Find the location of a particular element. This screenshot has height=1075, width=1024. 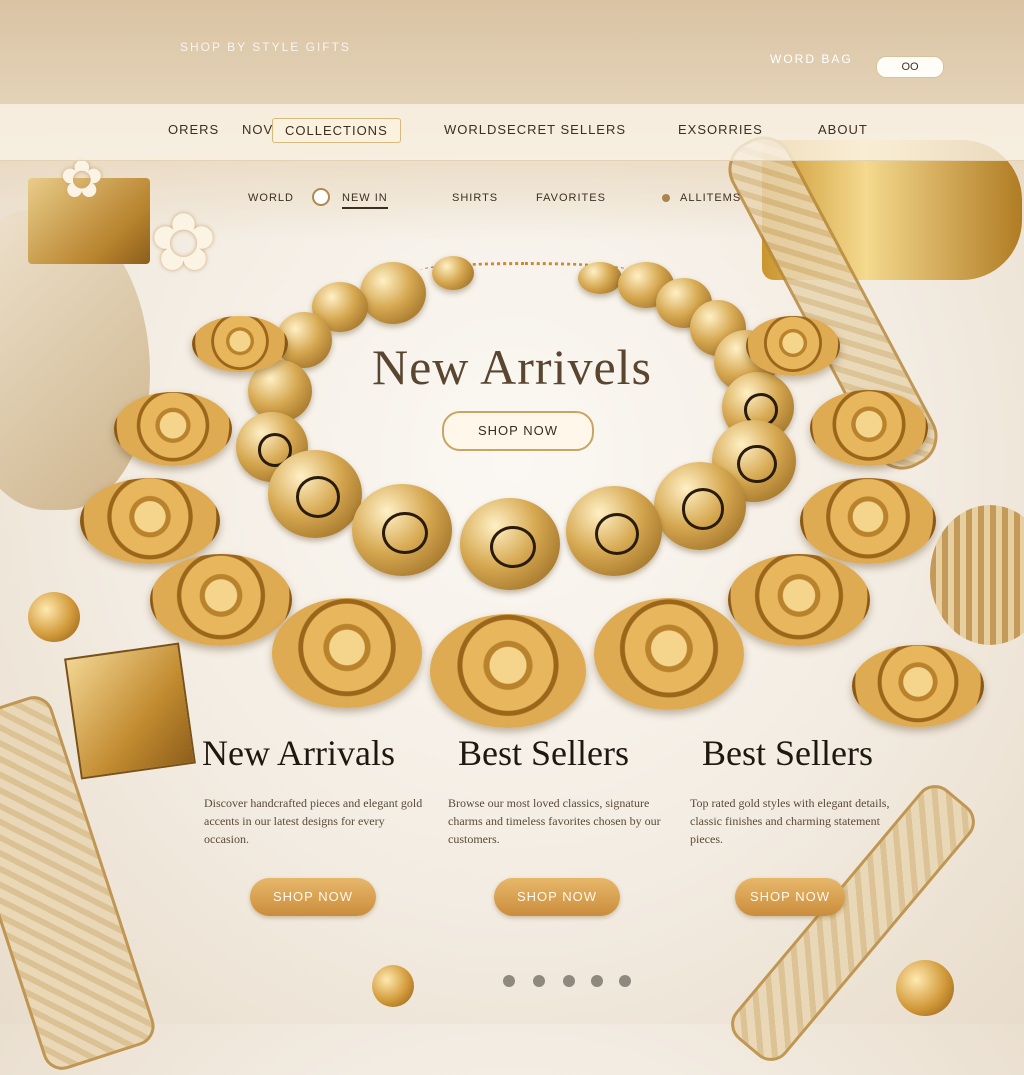

nav-item: ORERS is located at coordinates (193, 129).